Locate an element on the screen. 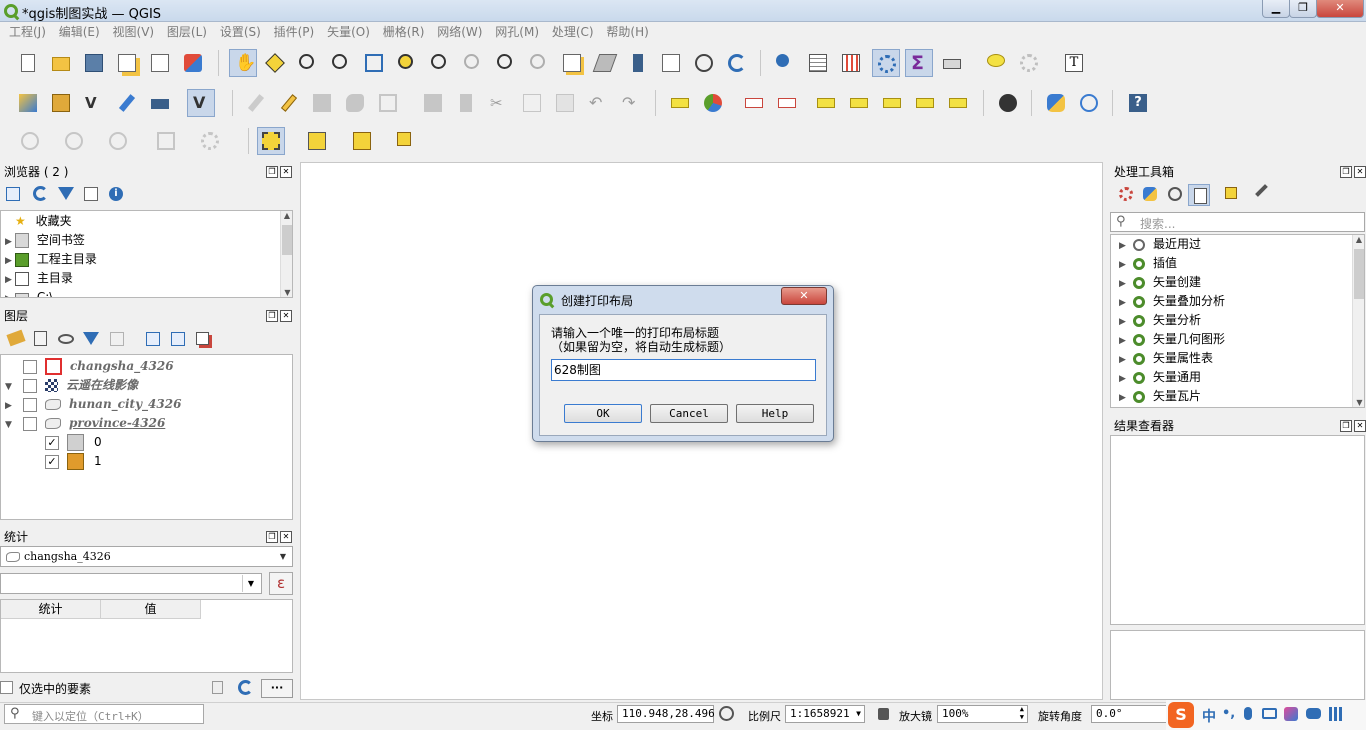 The image size is (1366, 730). close-window-button: ✕ is located at coordinates (1340, 9).